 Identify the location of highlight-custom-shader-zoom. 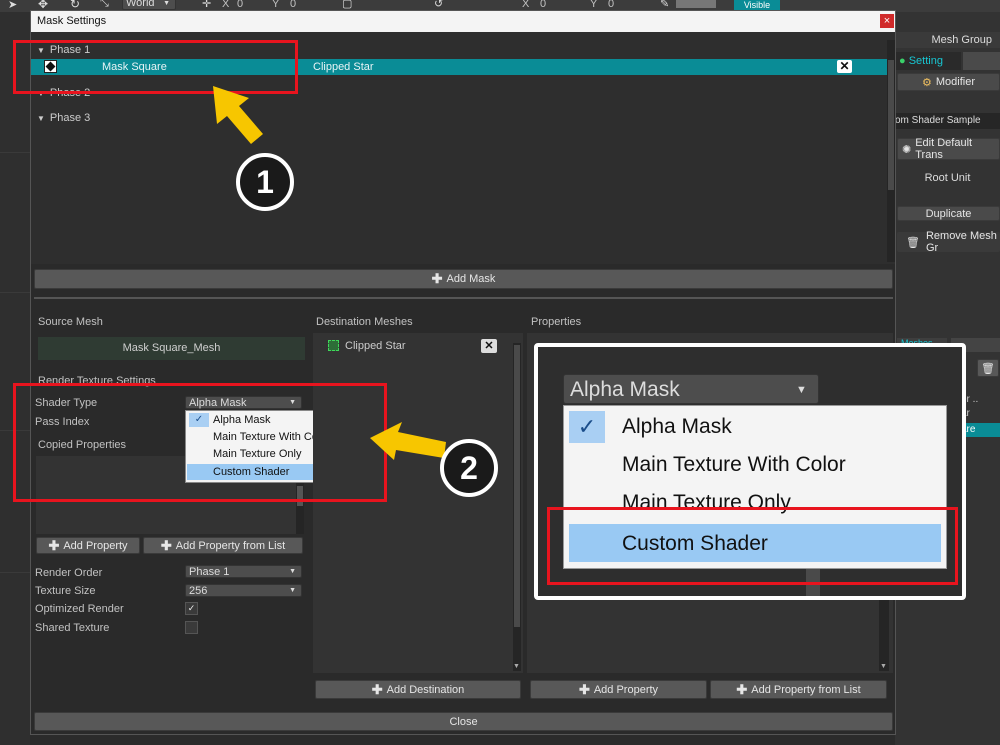
(752, 546).